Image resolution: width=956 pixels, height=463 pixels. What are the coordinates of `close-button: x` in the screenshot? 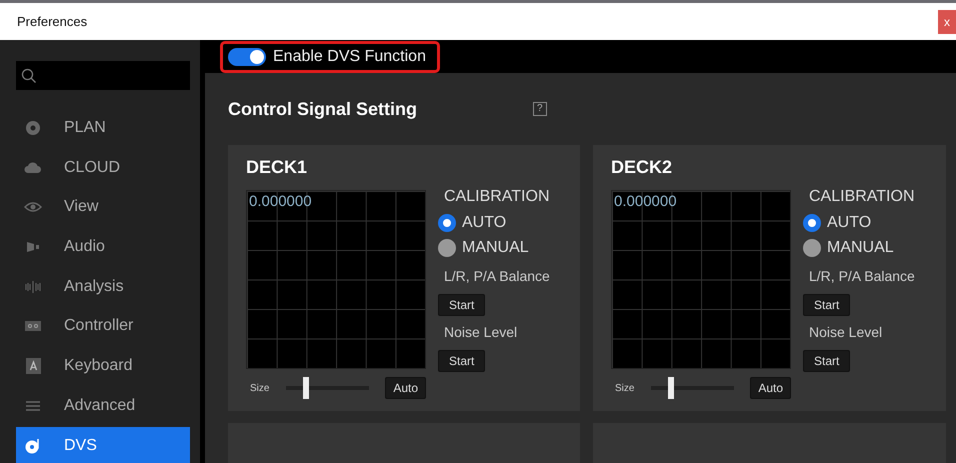 It's located at (947, 22).